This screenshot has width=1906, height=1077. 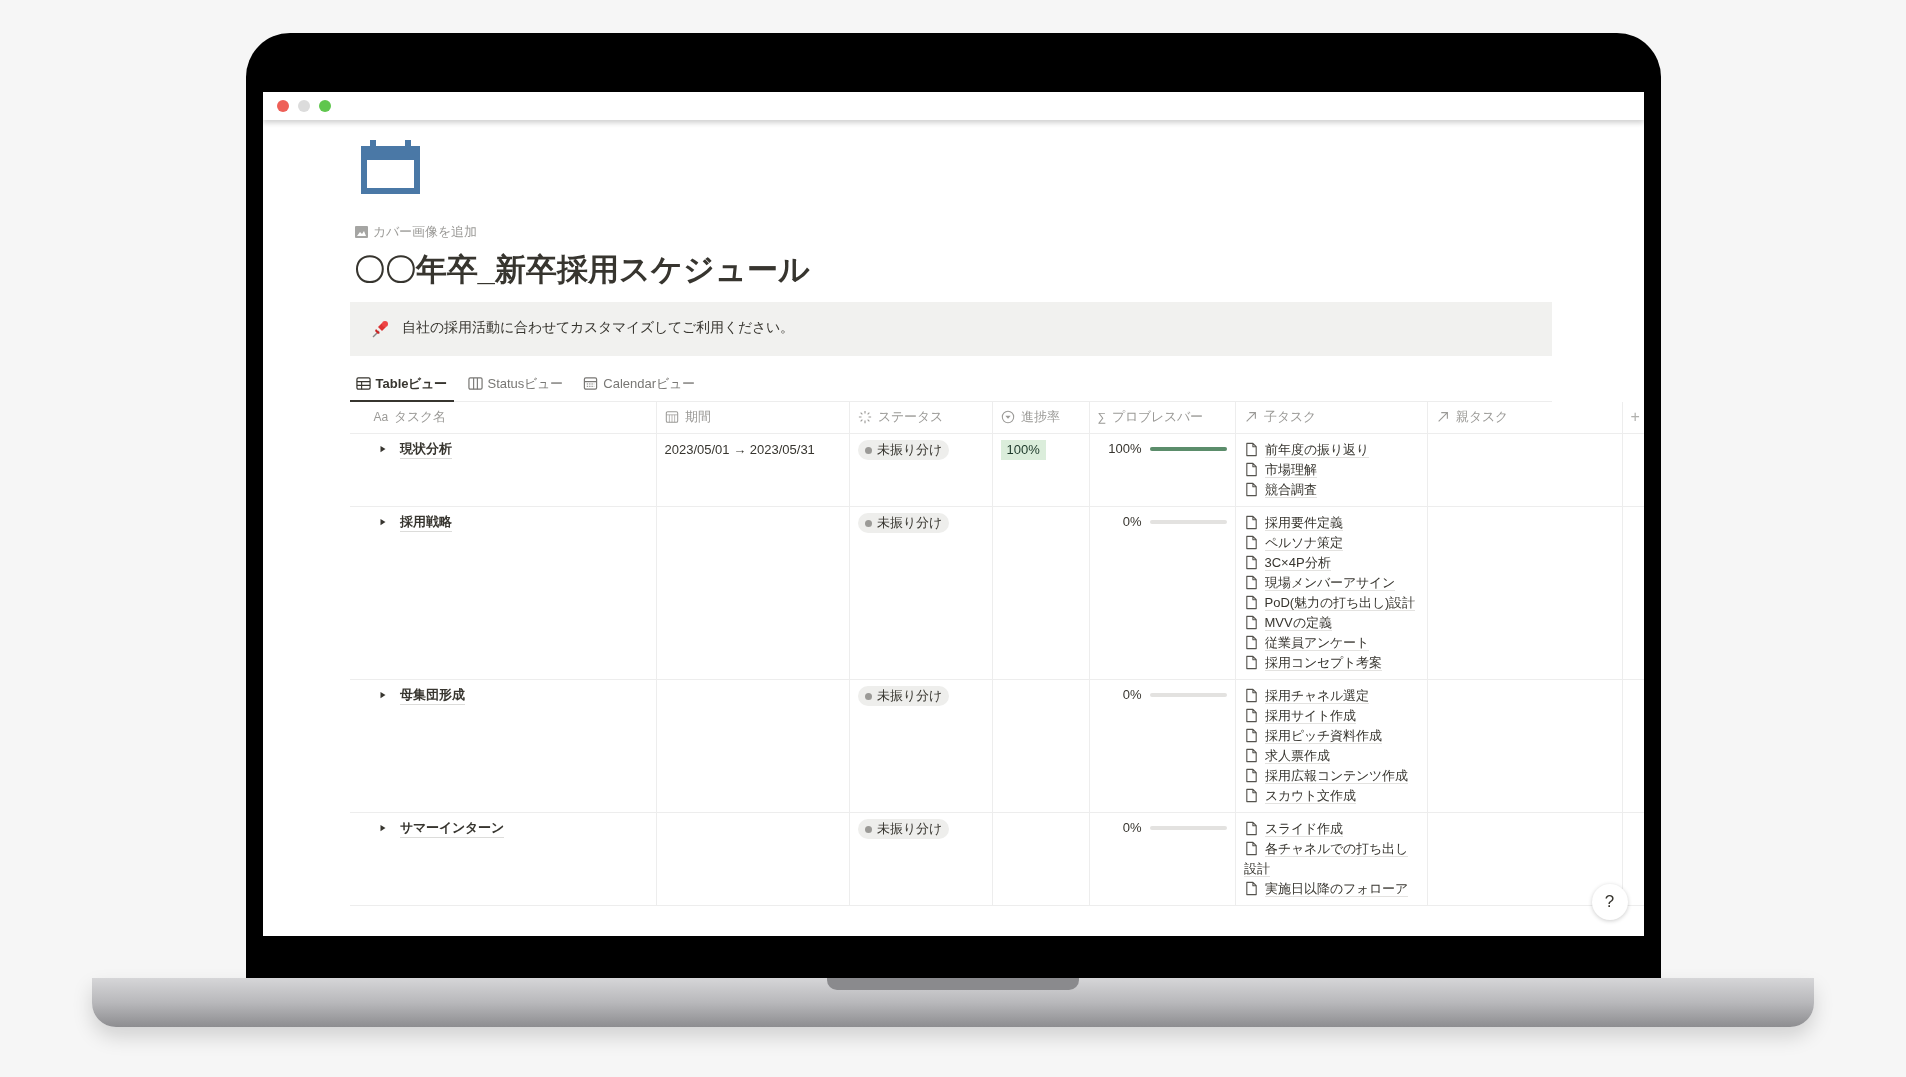 I want to click on subtask-link: 採用ピッチ資料作成, so click(x=1331, y=735).